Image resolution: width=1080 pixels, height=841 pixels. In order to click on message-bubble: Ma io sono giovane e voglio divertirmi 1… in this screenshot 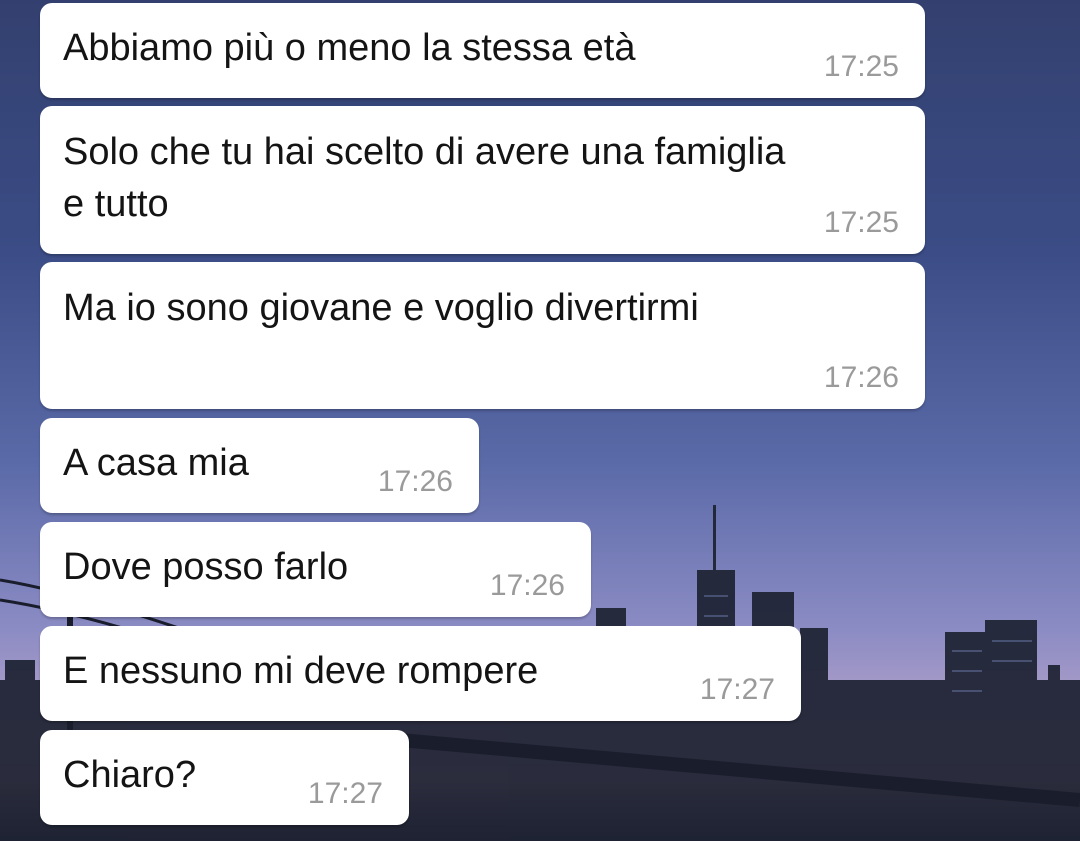, I will do `click(482, 335)`.